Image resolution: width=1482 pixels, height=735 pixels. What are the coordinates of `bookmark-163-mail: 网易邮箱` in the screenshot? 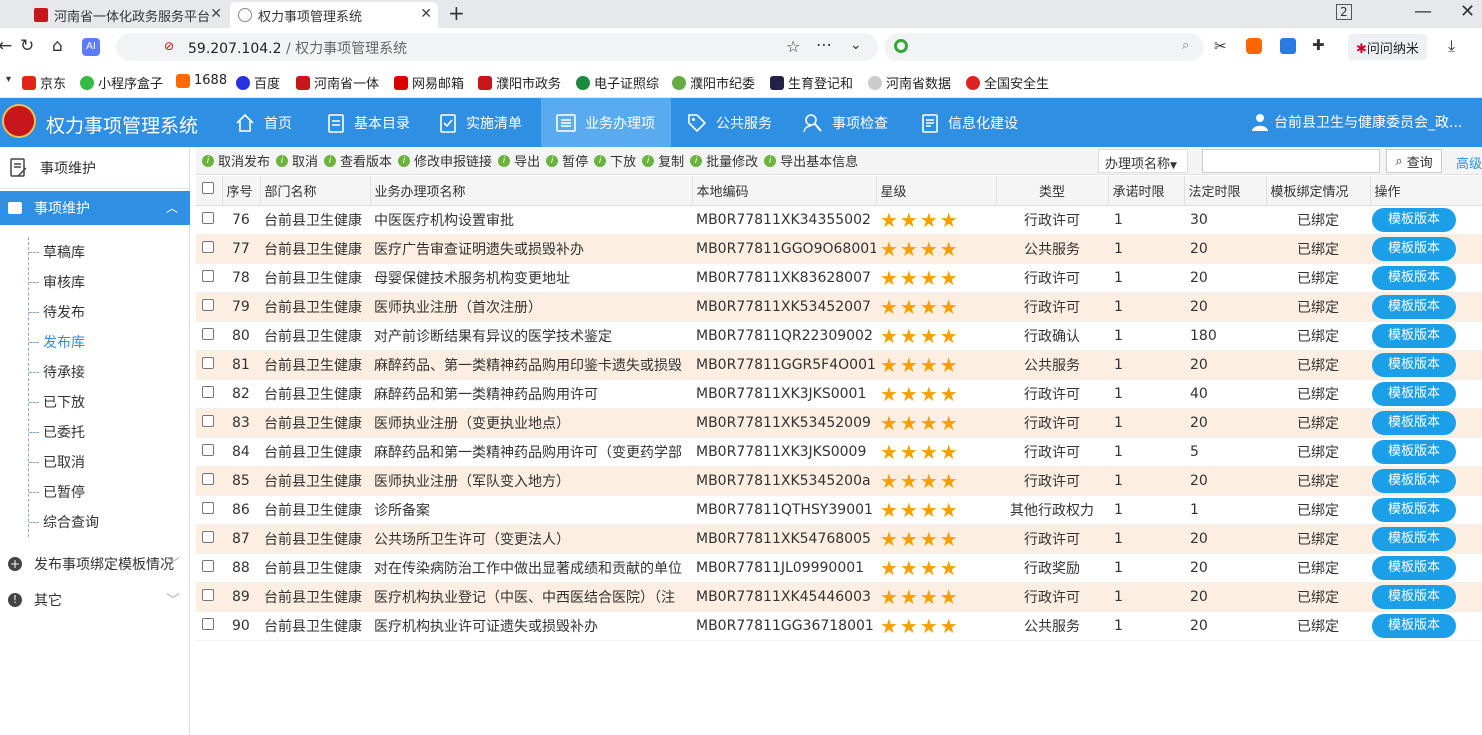 It's located at (429, 82).